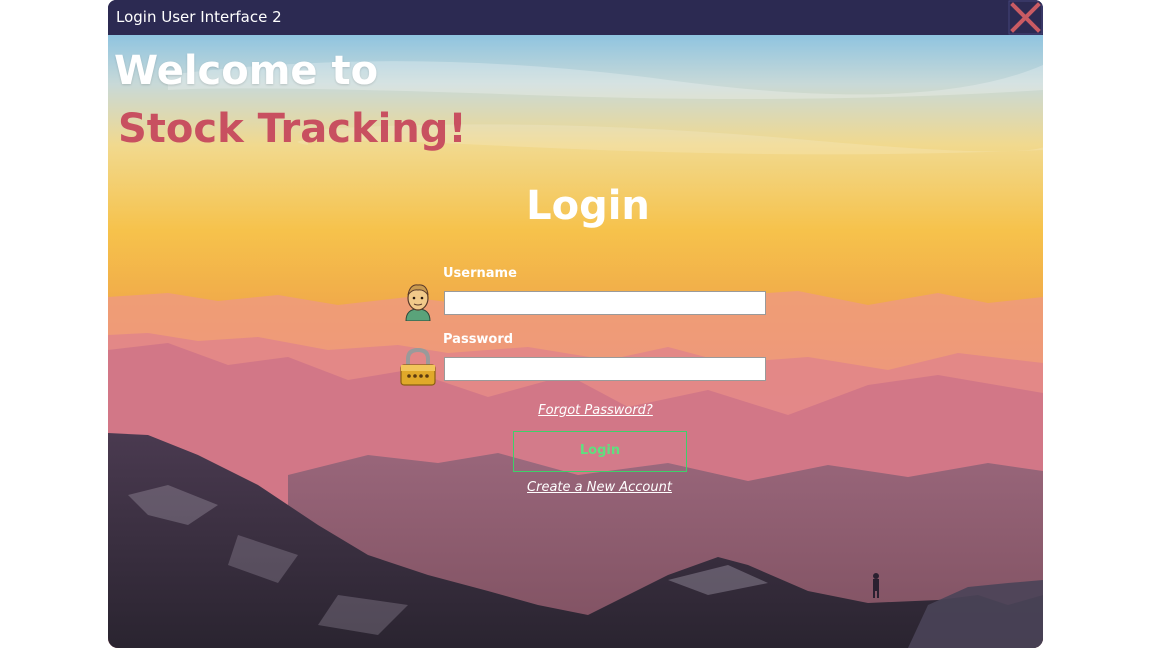 This screenshot has height=648, width=1152. I want to click on login-heading: Login, so click(588, 206).